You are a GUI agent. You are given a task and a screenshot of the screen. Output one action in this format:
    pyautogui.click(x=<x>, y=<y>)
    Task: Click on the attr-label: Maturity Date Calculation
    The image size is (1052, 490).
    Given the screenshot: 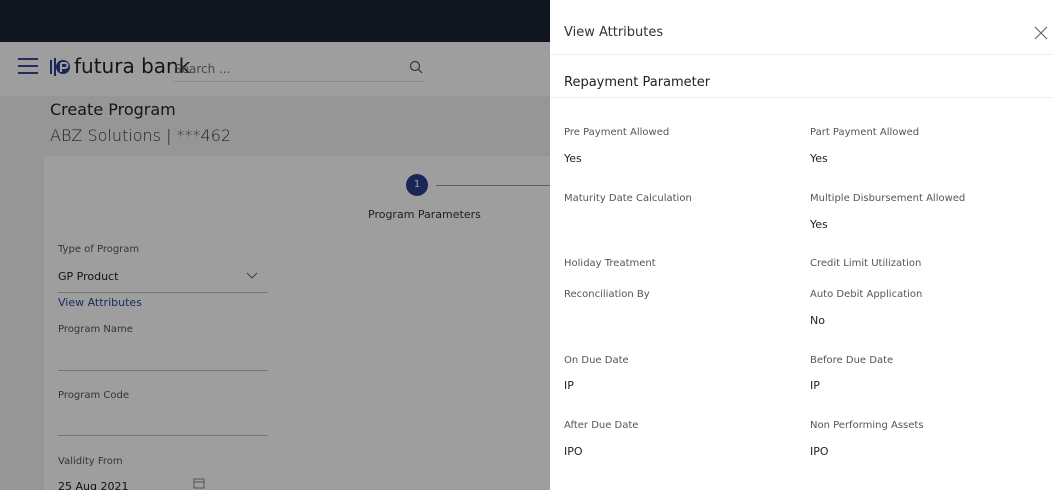 What is the action you would take?
    pyautogui.click(x=628, y=198)
    